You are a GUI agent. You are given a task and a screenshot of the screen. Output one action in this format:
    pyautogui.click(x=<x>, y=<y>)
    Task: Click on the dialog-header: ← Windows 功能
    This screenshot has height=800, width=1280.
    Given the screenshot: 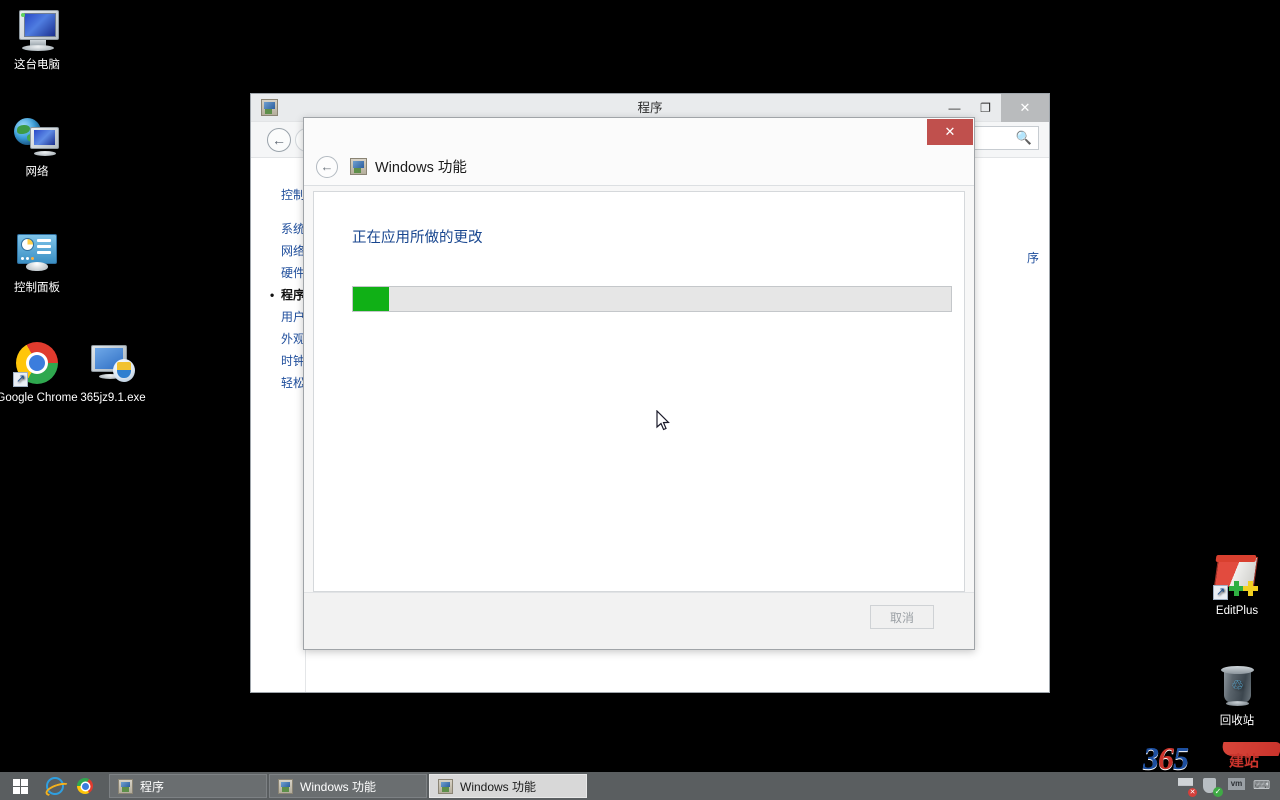 What is the action you would take?
    pyautogui.click(x=639, y=167)
    